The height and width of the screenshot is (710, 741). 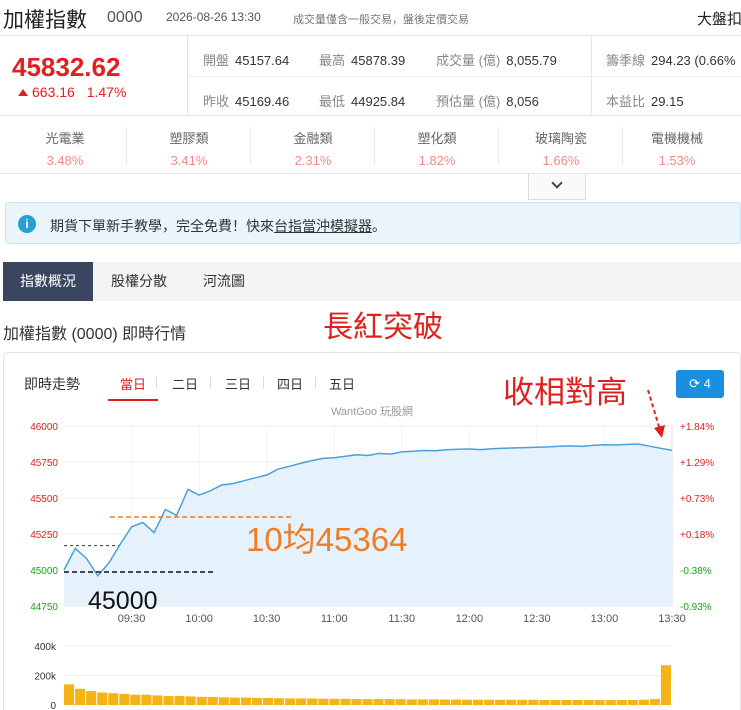 What do you see at coordinates (267, 619) in the screenshot?
I see `x-tick-label: 10:30` at bounding box center [267, 619].